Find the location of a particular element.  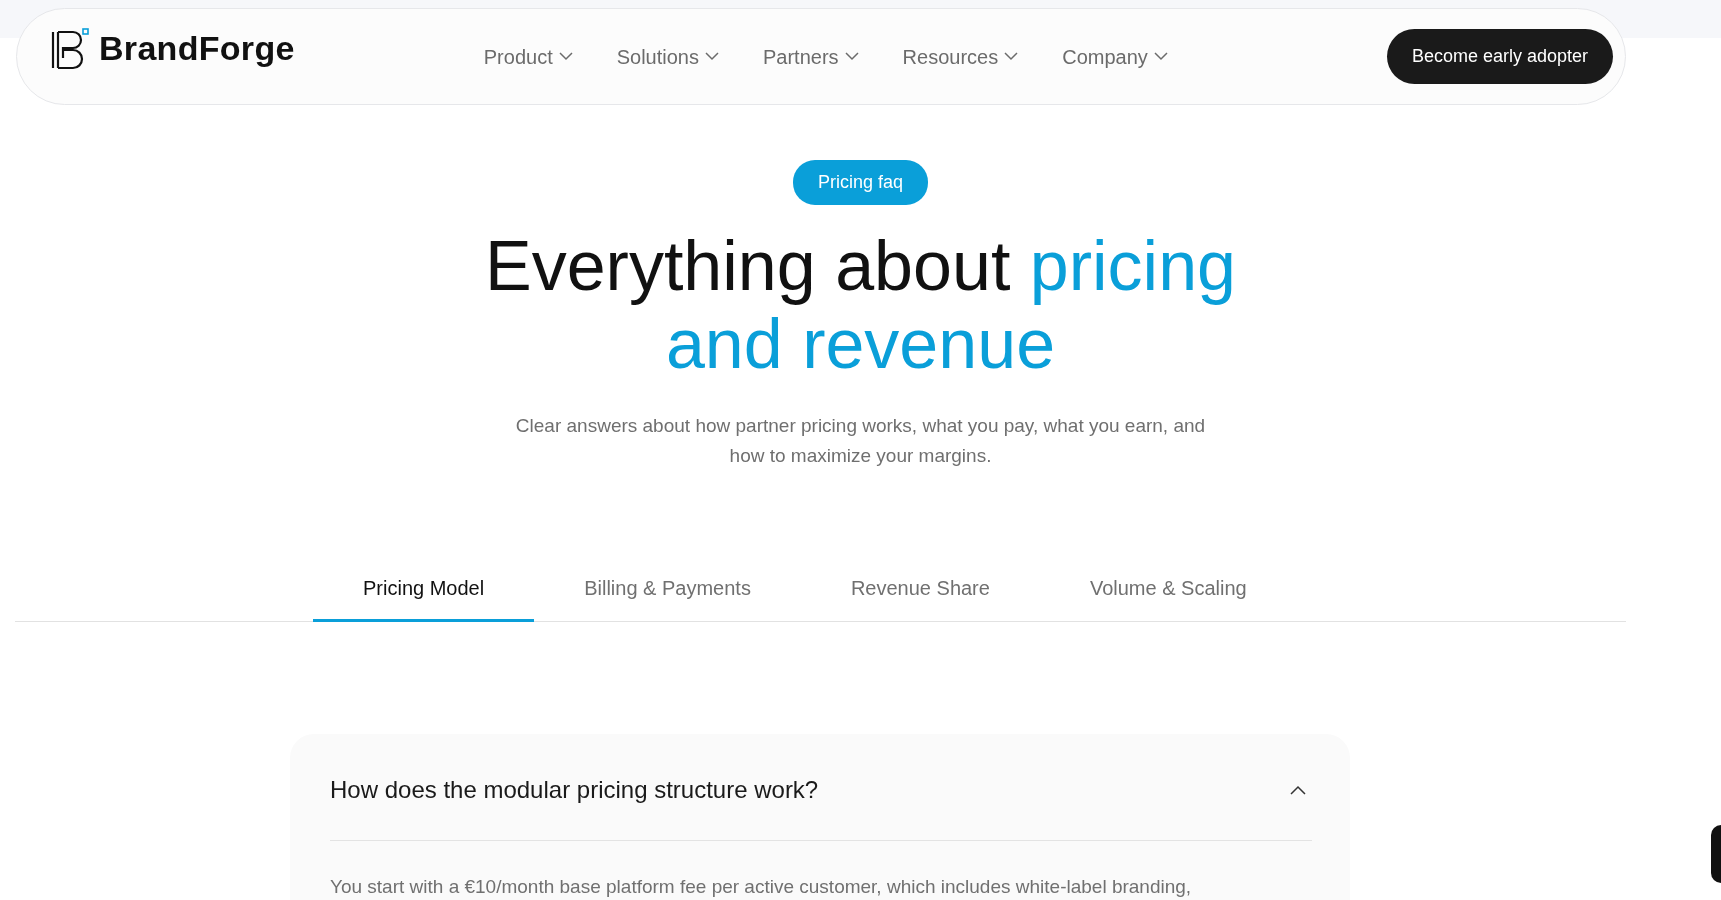

faq-question: How does the modular pricing structure work? is located at coordinates (574, 790).